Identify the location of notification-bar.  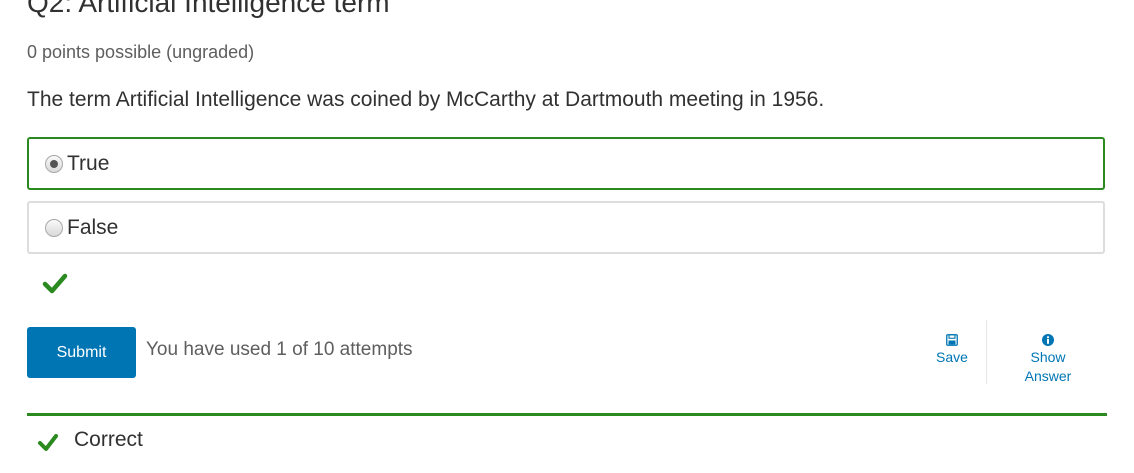
(567, 414).